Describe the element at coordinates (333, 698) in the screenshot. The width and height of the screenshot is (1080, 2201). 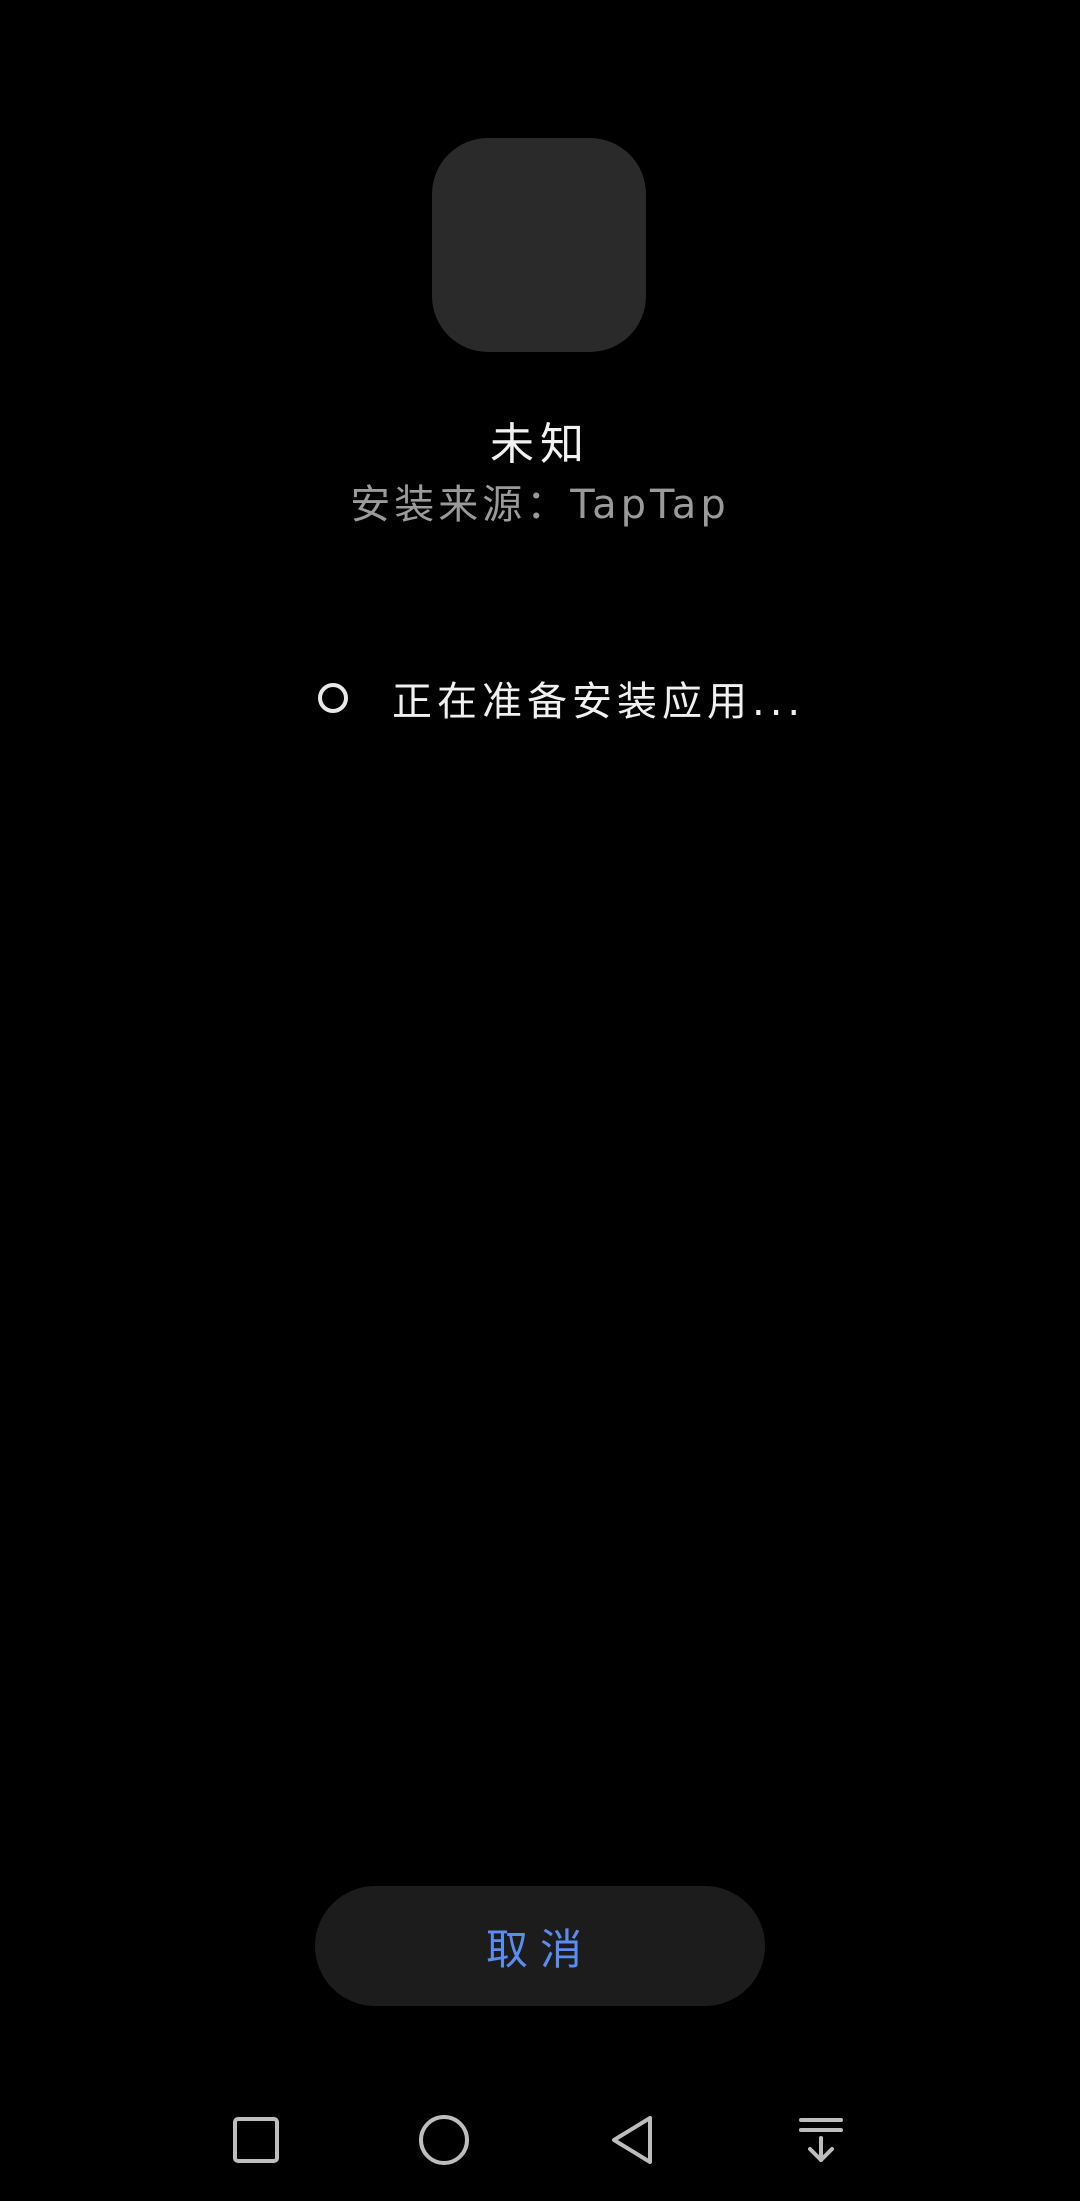
I see `loading-spinner-icon` at that location.